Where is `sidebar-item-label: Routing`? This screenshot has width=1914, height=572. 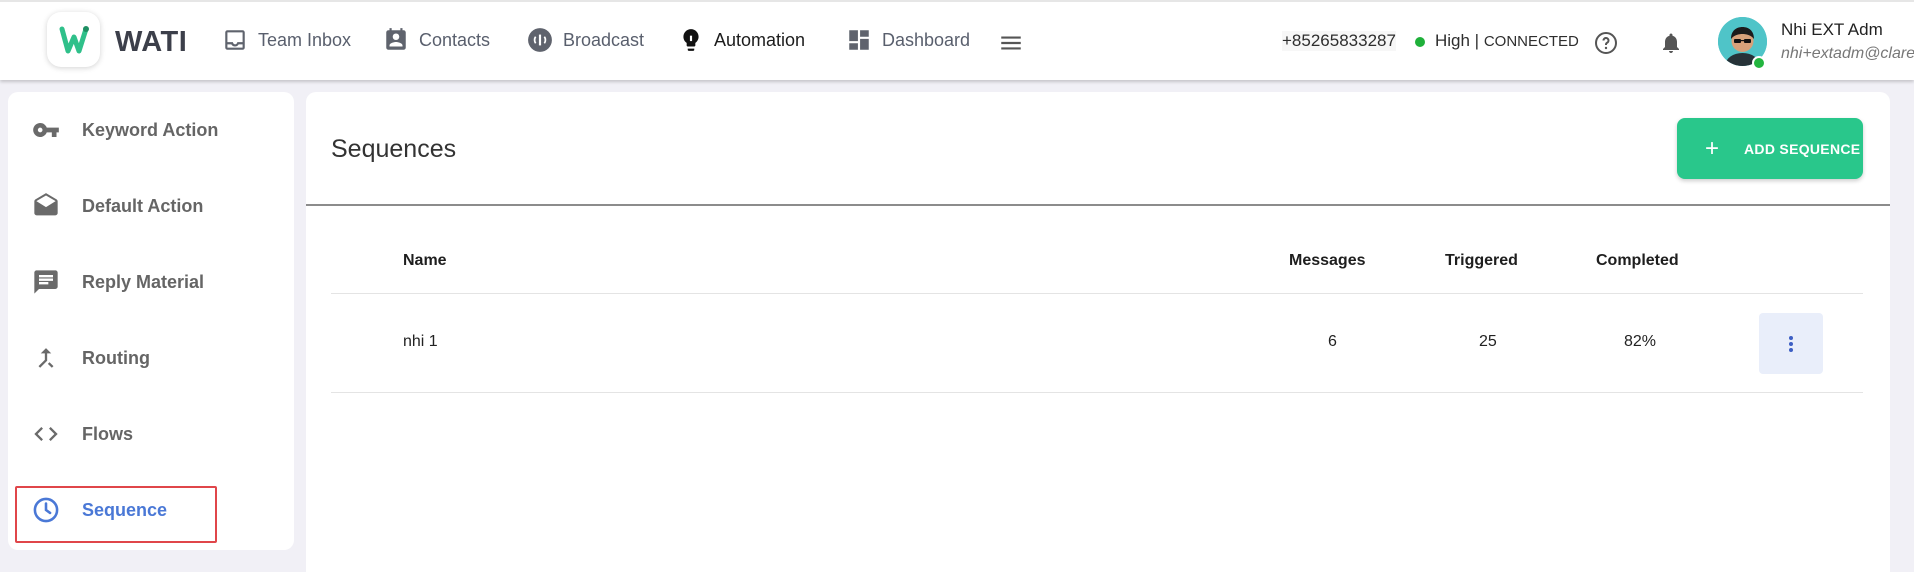 sidebar-item-label: Routing is located at coordinates (116, 357).